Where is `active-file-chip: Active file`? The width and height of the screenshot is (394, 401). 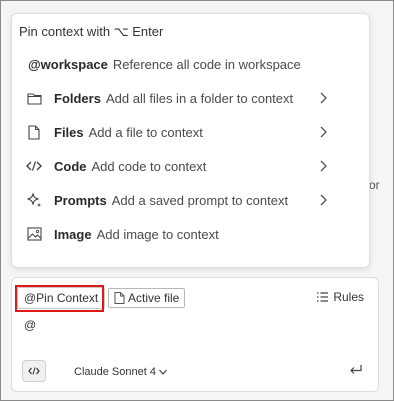
active-file-chip: Active file is located at coordinates (147, 298).